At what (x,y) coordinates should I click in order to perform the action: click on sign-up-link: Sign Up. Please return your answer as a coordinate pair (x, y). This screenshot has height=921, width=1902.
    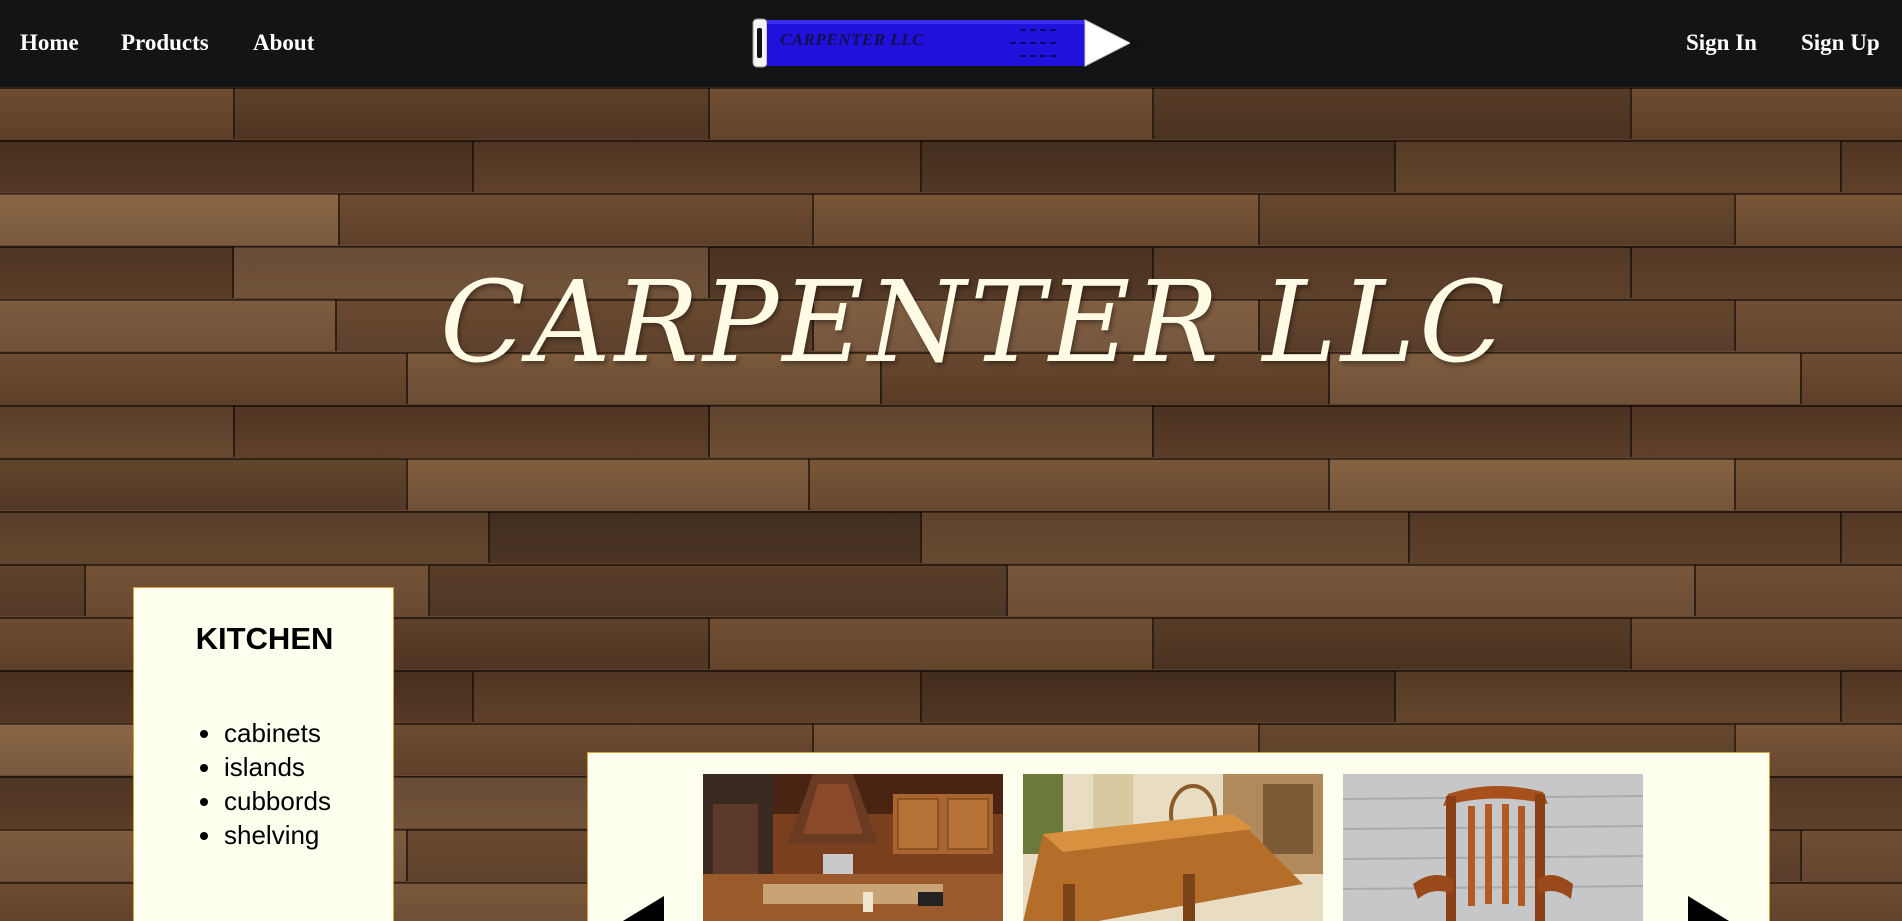
    Looking at the image, I should click on (1840, 43).